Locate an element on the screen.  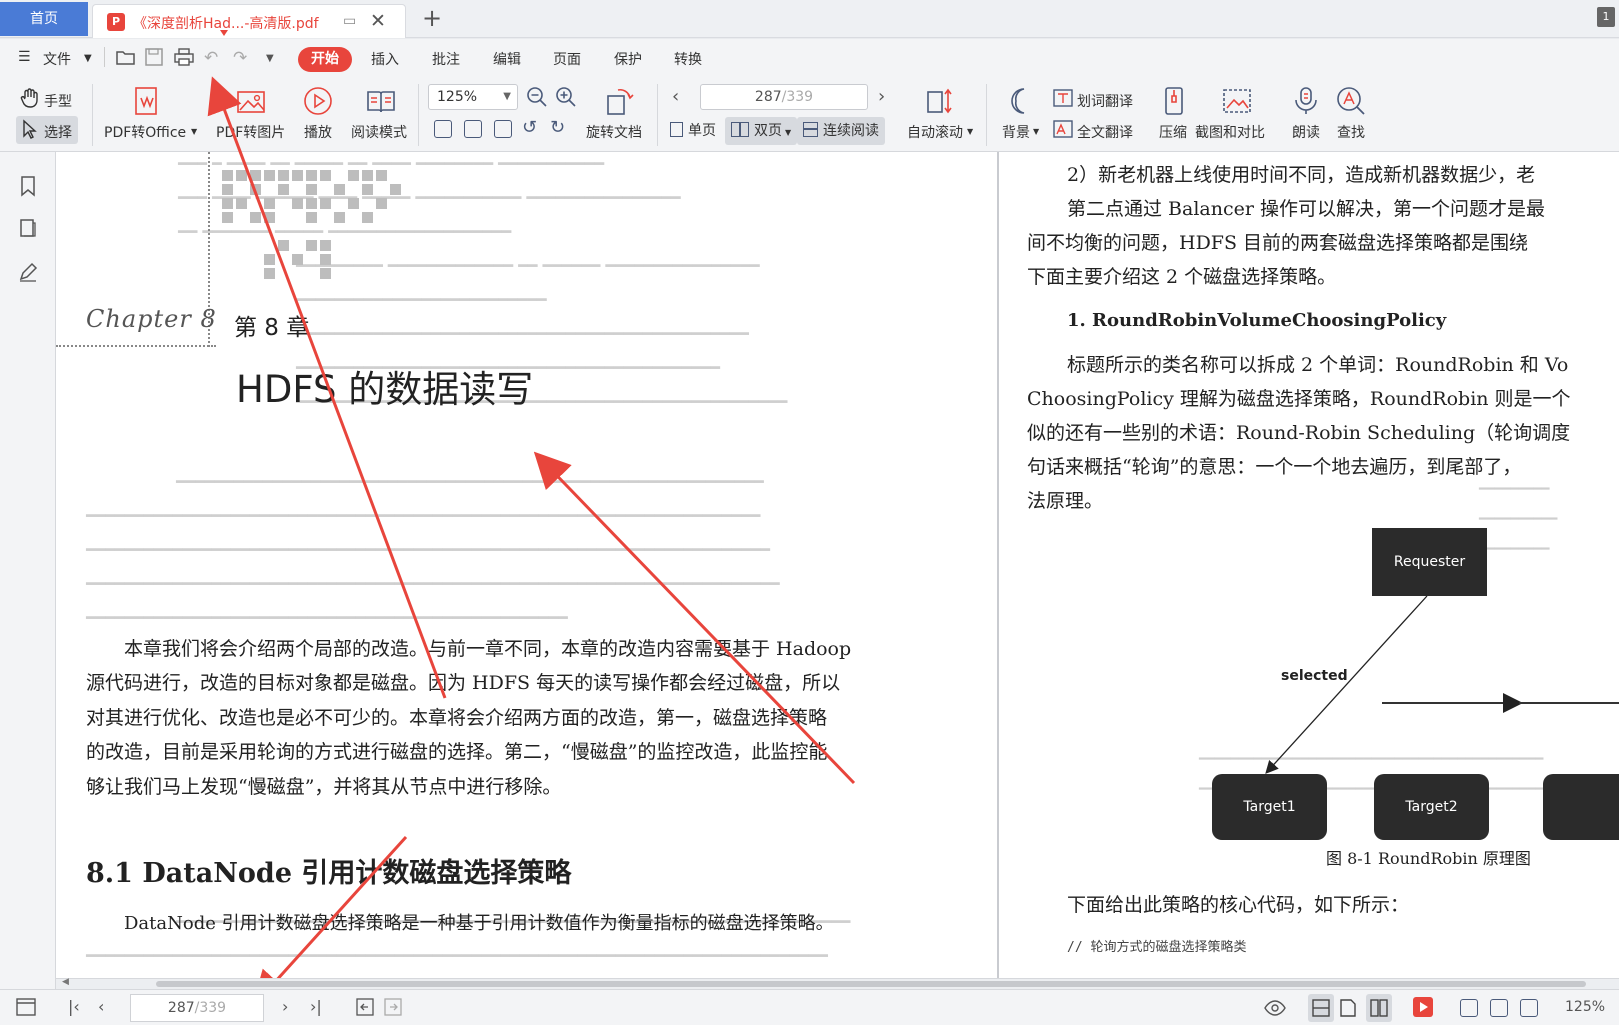
diagram-node-requester: Requester is located at coordinates (1429, 562).